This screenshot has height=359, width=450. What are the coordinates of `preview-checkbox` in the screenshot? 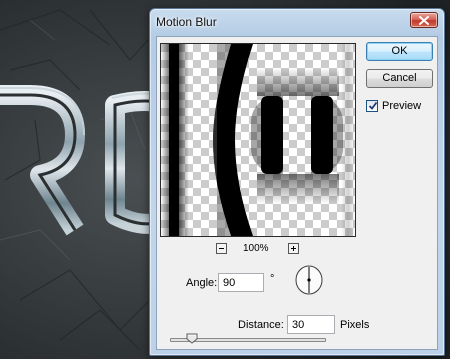 It's located at (372, 106).